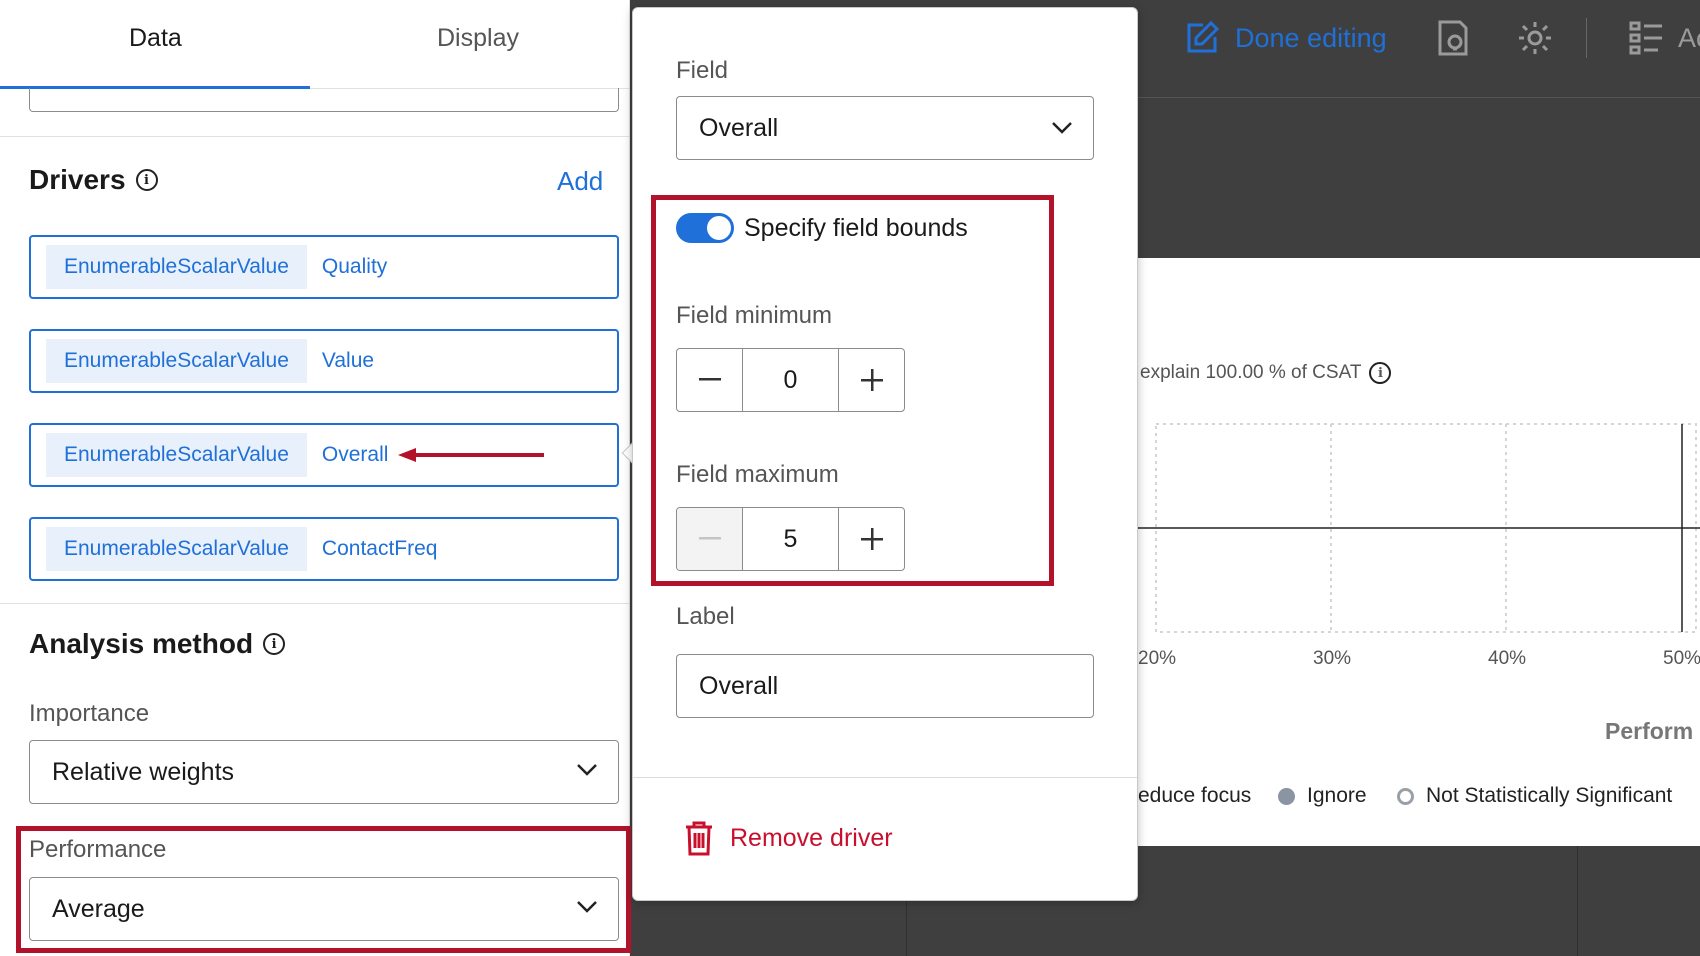 Image resolution: width=1700 pixels, height=956 pixels. What do you see at coordinates (1664, 38) in the screenshot?
I see `add-widget-button: Ac` at bounding box center [1664, 38].